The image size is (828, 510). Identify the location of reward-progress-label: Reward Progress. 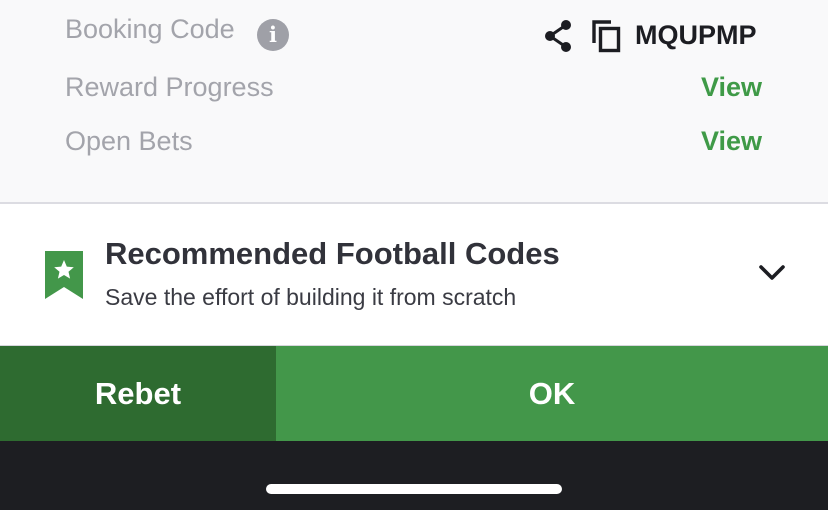
(169, 87).